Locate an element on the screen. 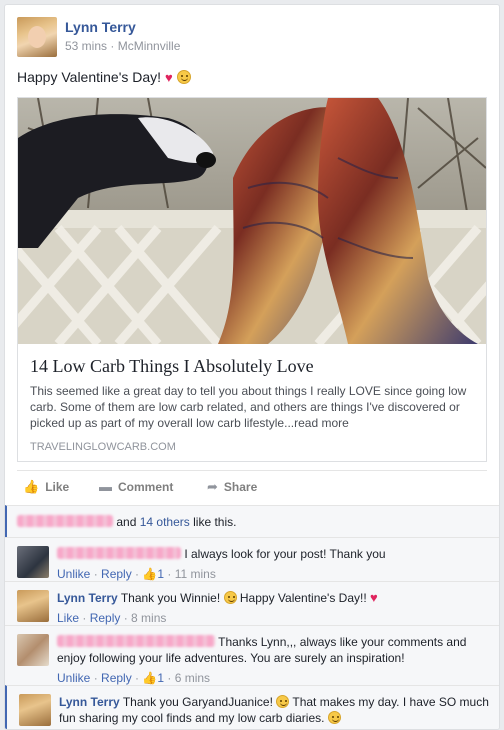 This screenshot has height=730, width=504. comment-time: 8 mins is located at coordinates (148, 618).